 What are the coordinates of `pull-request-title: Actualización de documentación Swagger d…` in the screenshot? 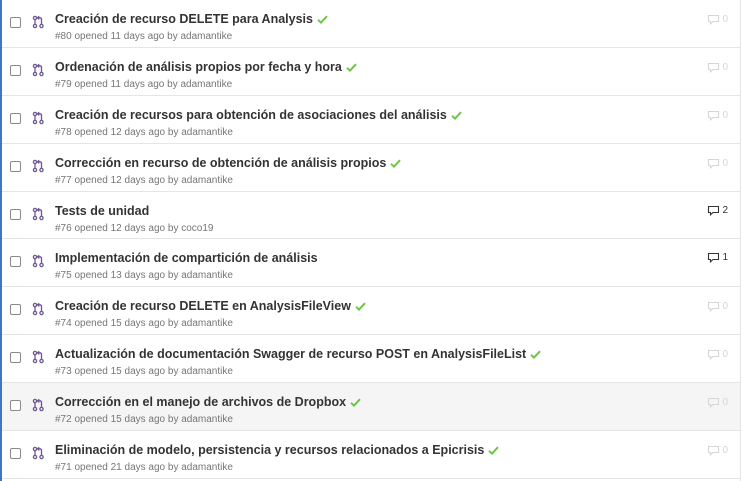 It's located at (298, 354).